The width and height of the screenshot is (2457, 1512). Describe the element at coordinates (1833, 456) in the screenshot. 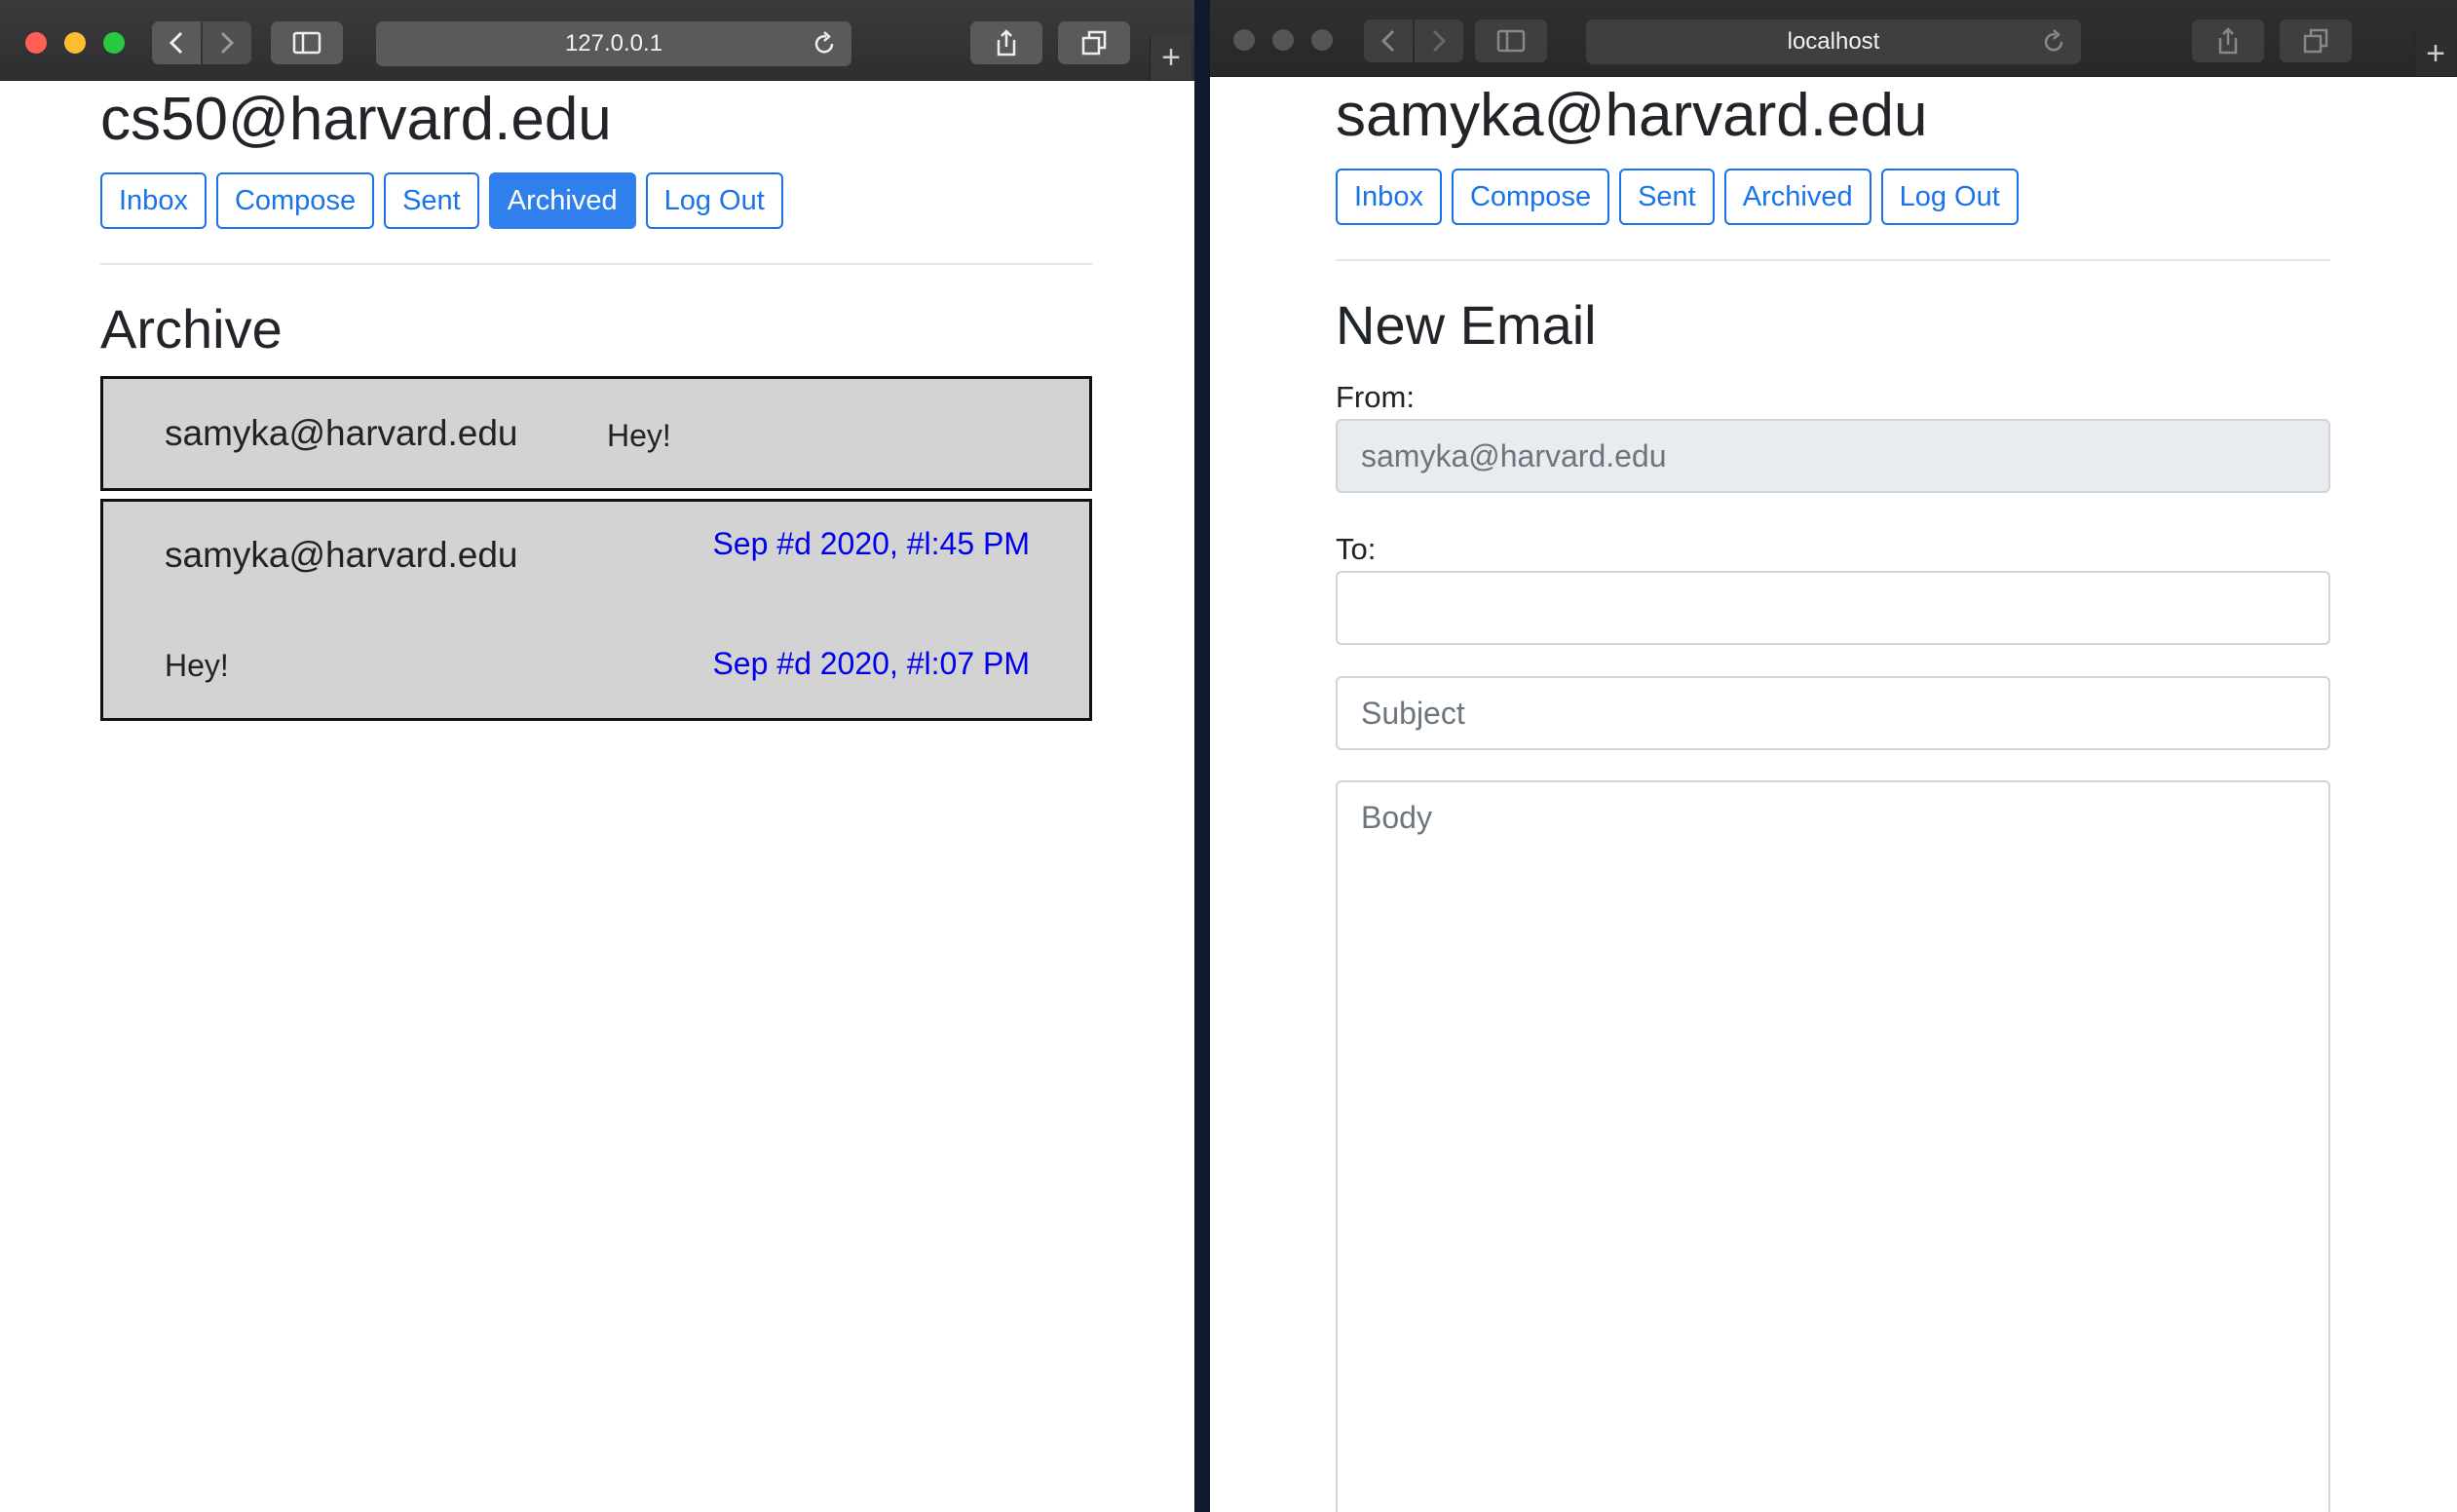

I see `from-field` at that location.